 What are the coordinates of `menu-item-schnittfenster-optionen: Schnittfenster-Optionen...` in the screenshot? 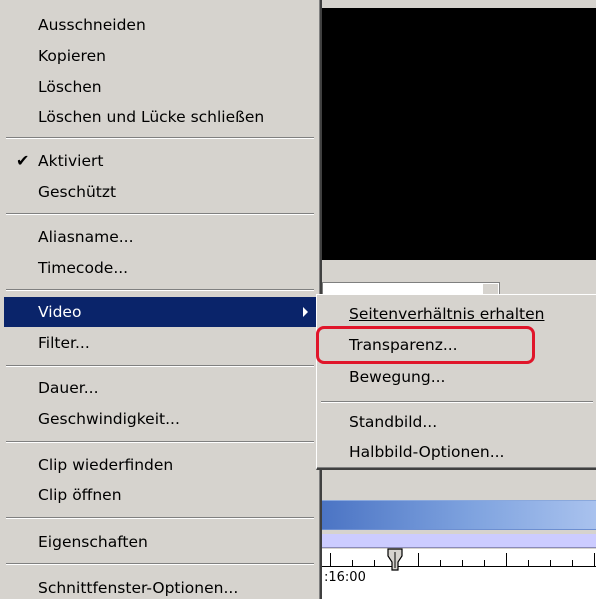 It's located at (160, 586).